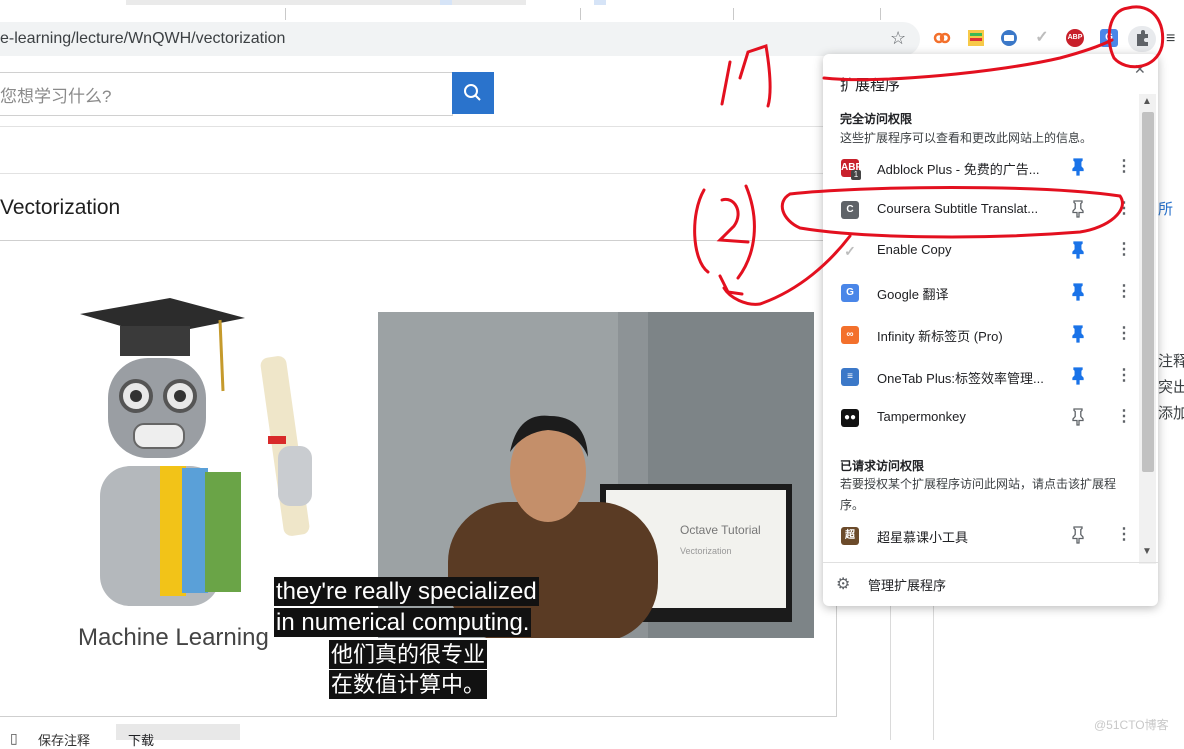  I want to click on extension-row: G Google 翻译 ⋮, so click(981, 293).